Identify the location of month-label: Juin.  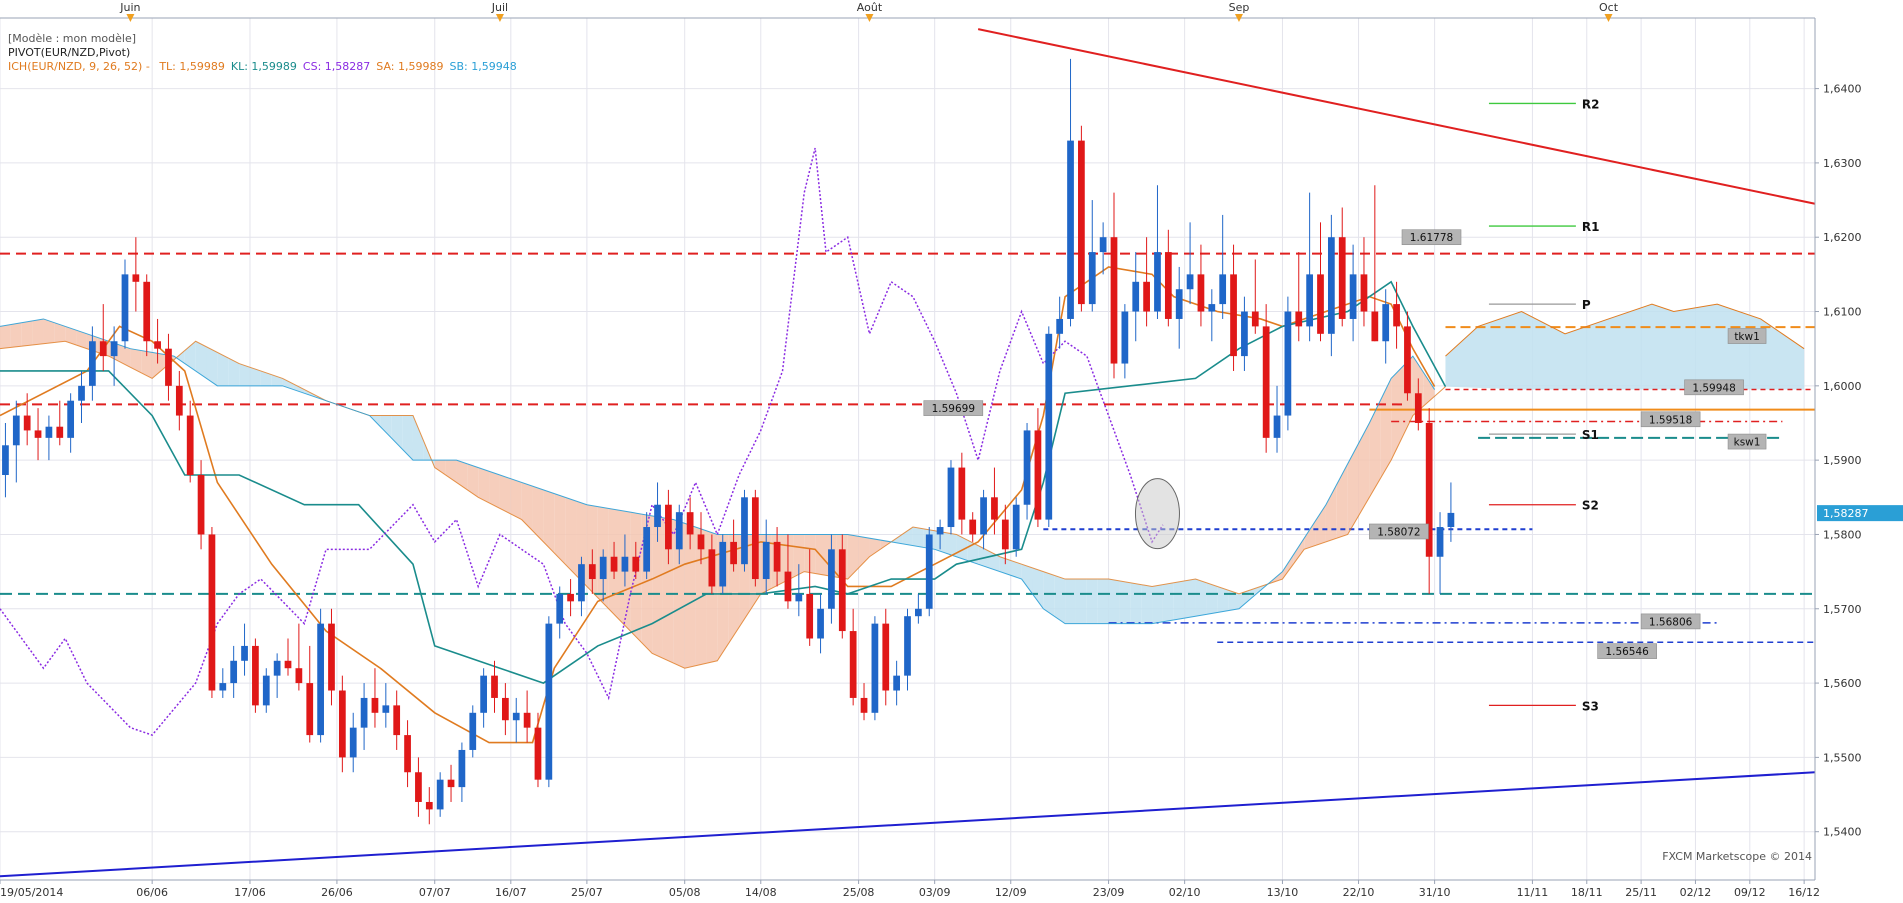
(129, 7).